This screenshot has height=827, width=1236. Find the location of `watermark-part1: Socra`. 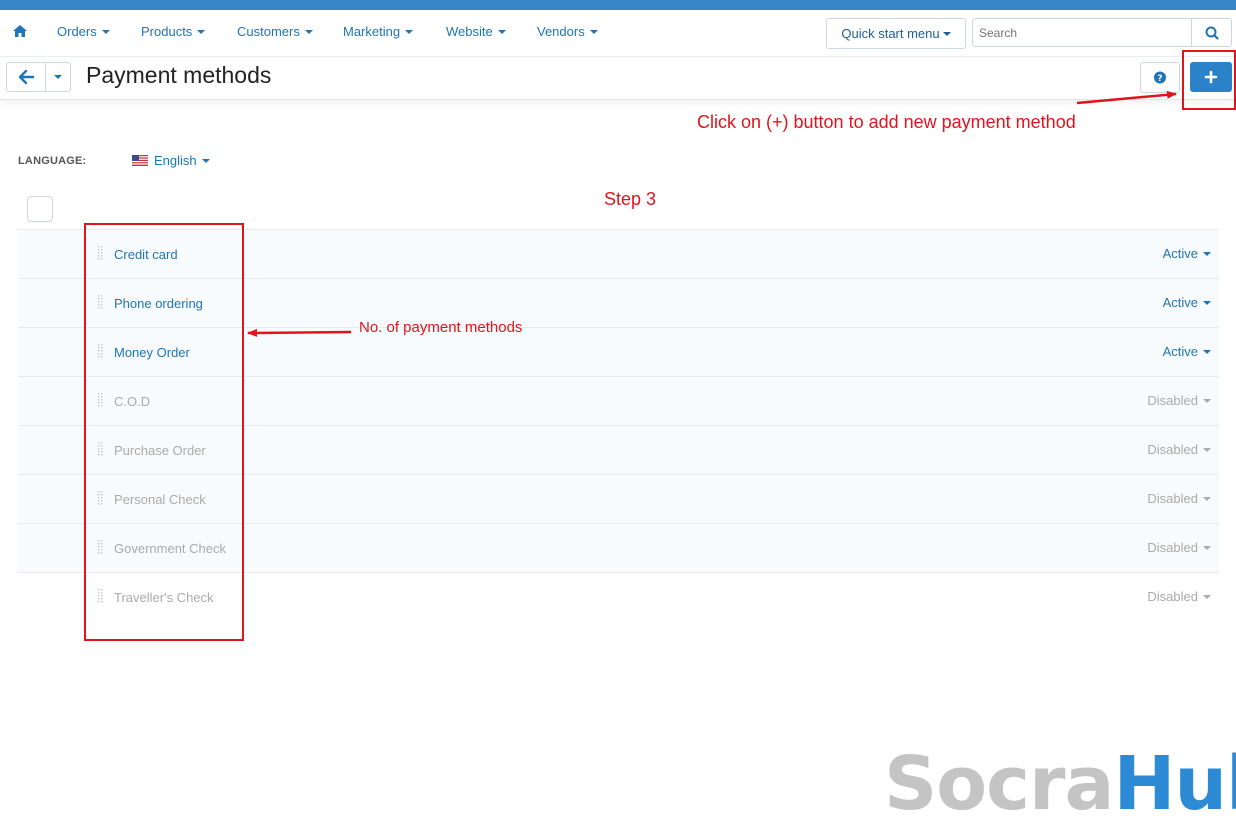

watermark-part1: Socra is located at coordinates (999, 784).